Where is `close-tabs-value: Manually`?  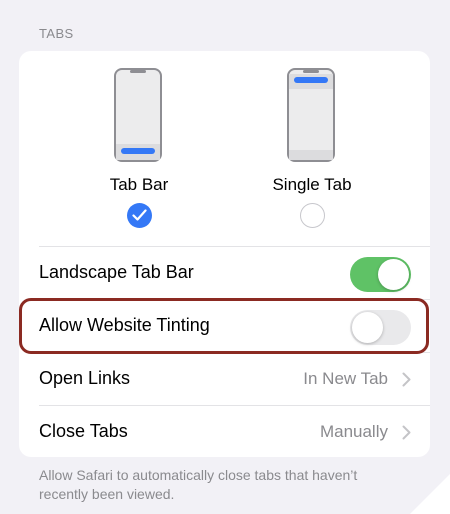 close-tabs-value: Manually is located at coordinates (353, 431).